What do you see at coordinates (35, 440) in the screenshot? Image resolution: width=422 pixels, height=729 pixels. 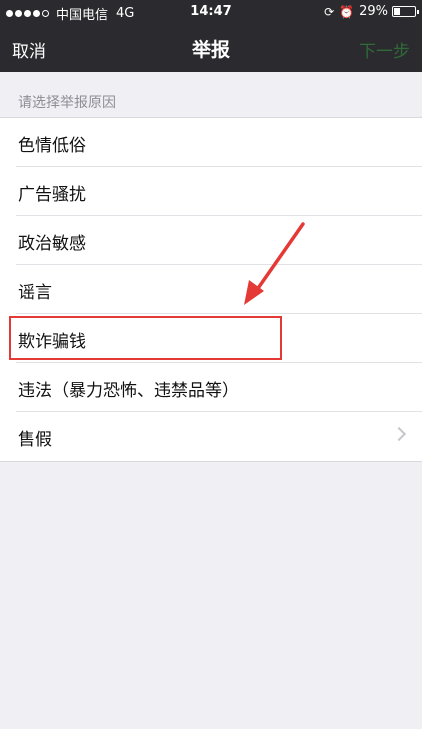 I see `reason-label: 售假` at bounding box center [35, 440].